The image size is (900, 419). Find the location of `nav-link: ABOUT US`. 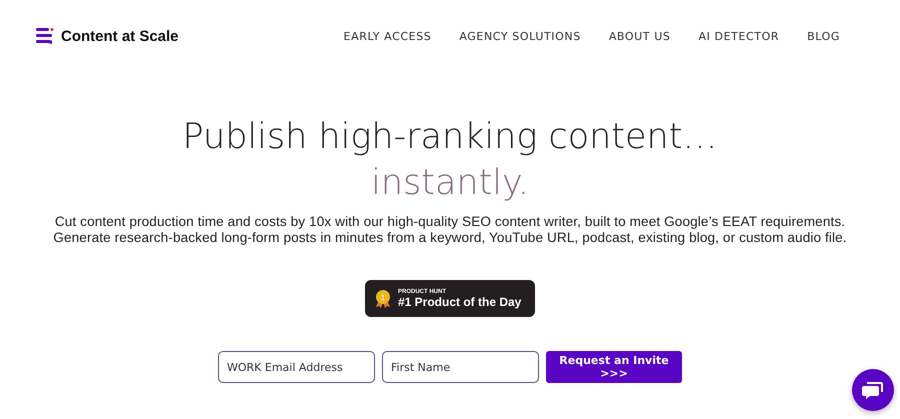

nav-link: ABOUT US is located at coordinates (639, 36).